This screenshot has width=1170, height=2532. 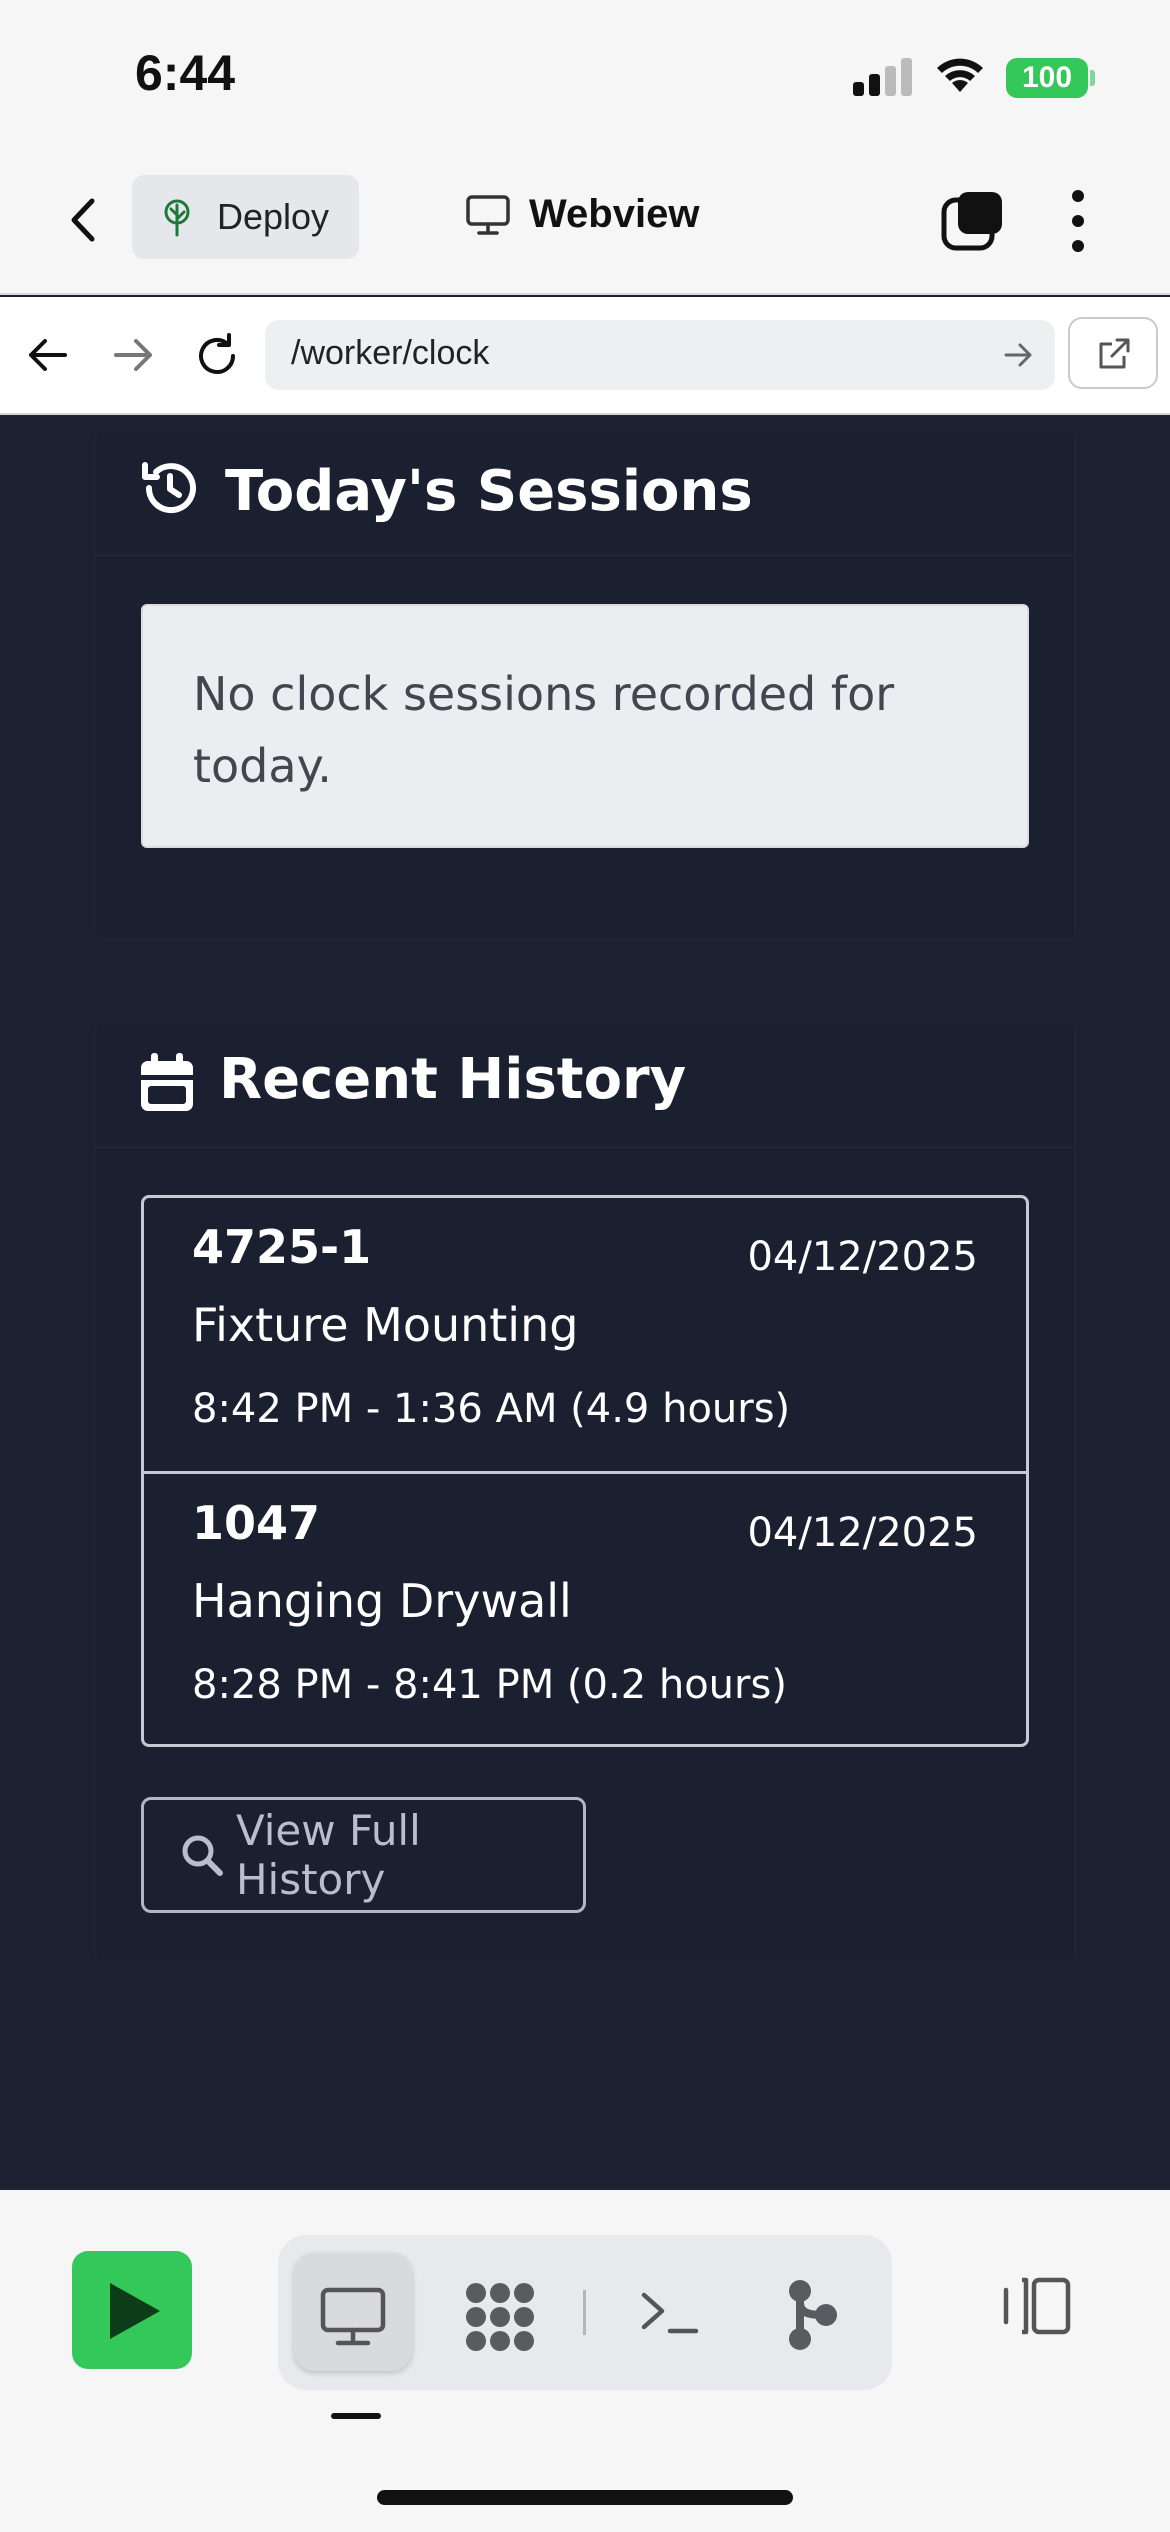 I want to click on split-view-icon, so click(x=1036, y=2306).